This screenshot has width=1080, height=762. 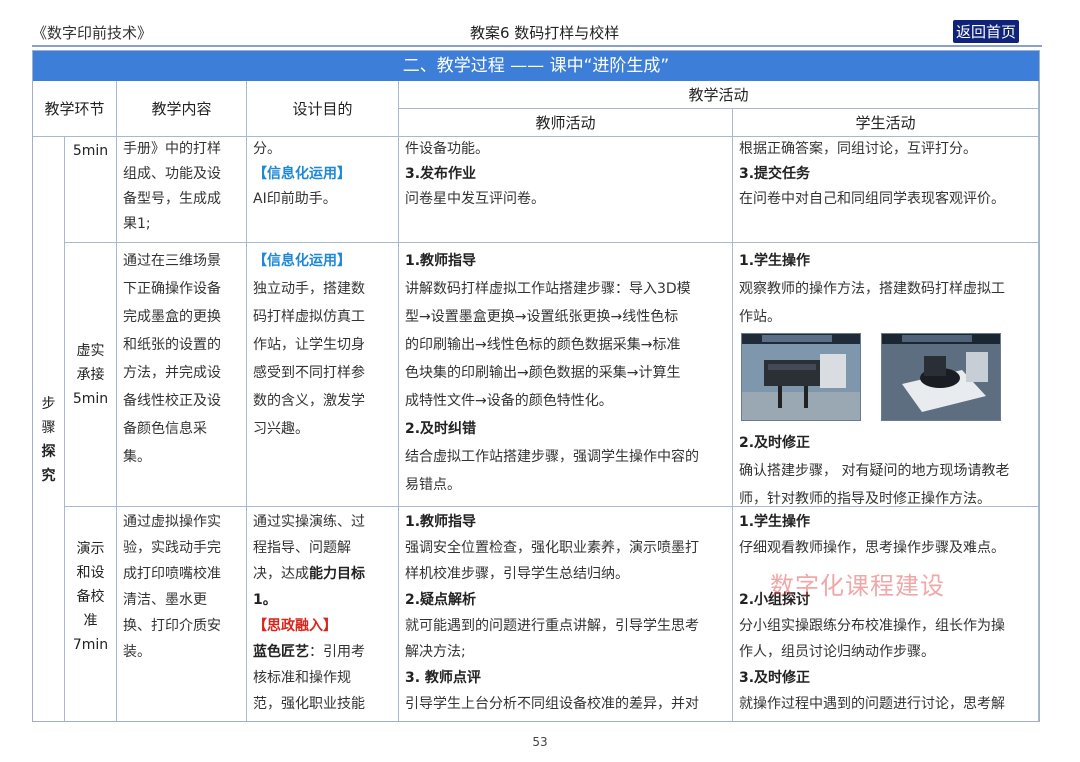 I want to click on stage-char: 究, so click(x=48, y=476).